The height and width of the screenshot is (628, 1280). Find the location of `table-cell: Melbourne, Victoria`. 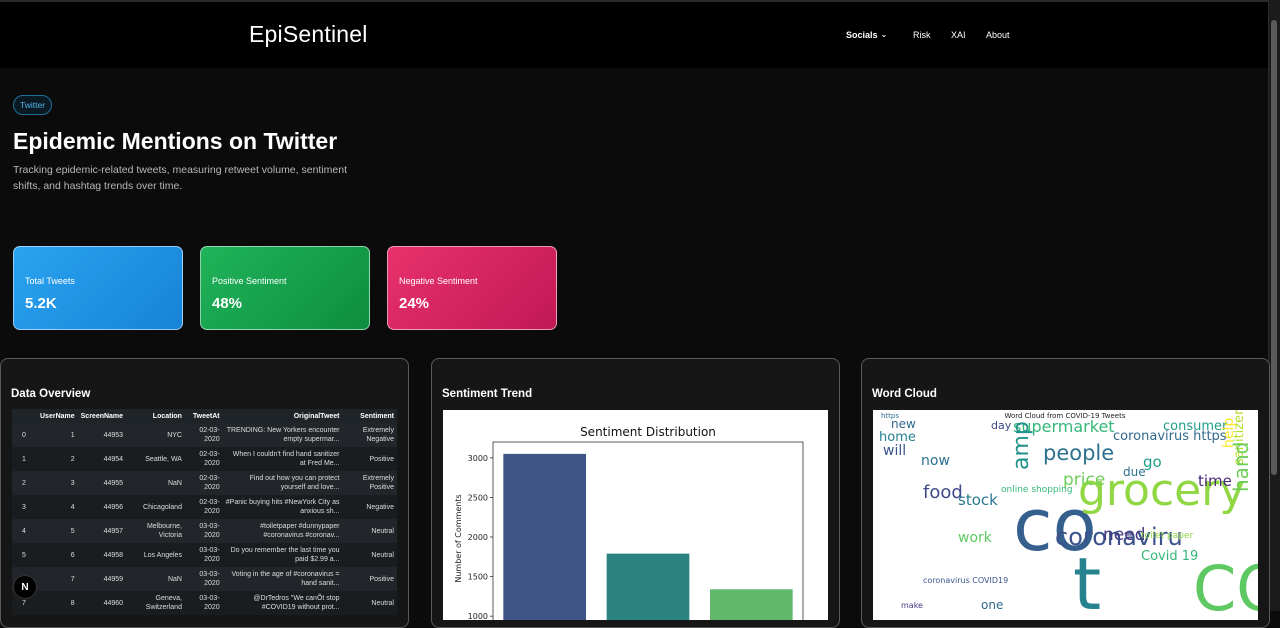

table-cell: Melbourne, Victoria is located at coordinates (164, 531).